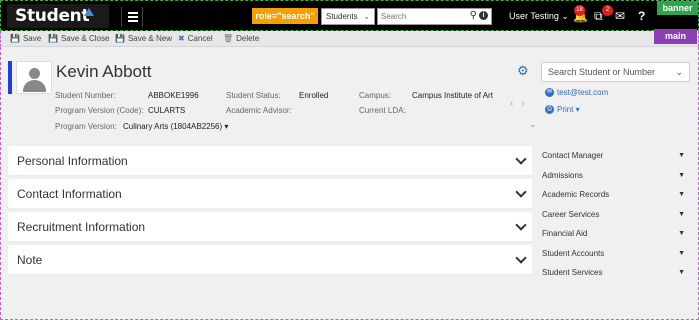 This screenshot has width=699, height=320. I want to click on record-nav-arrows: ‹›, so click(521, 103).